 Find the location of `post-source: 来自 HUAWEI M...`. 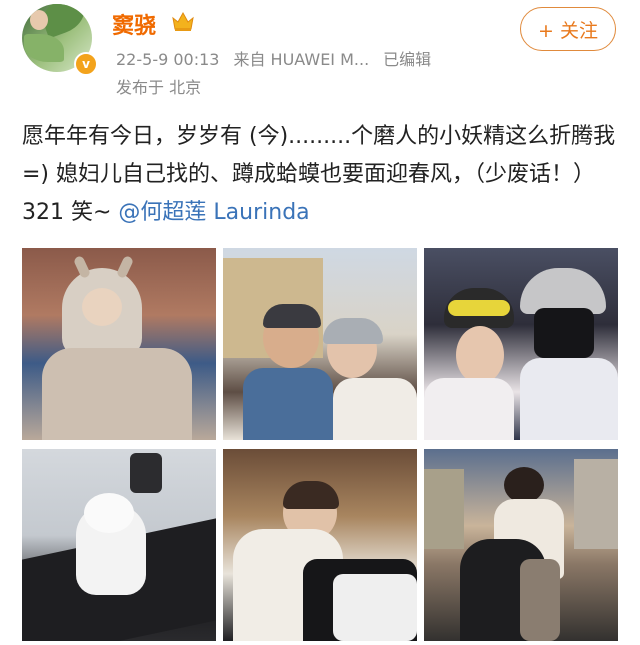

post-source: 来自 HUAWEI M... is located at coordinates (301, 59).